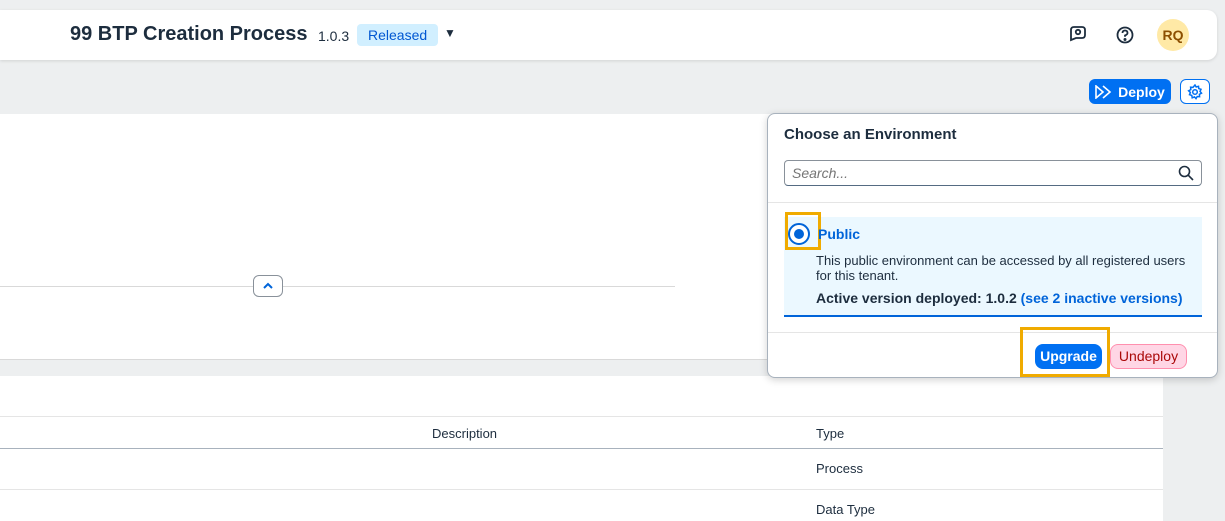 The width and height of the screenshot is (1225, 521). I want to click on search-field, so click(993, 173).